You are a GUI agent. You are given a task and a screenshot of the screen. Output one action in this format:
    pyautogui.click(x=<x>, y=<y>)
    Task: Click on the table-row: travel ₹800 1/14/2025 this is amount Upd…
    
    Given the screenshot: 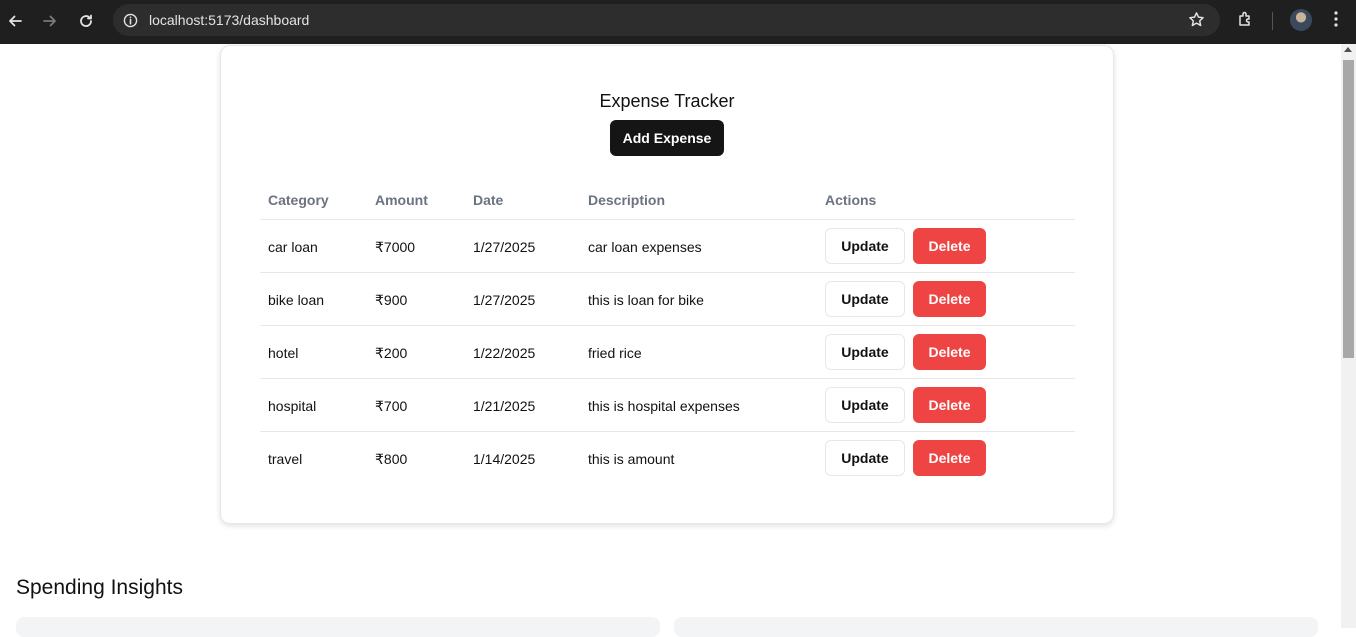 What is the action you would take?
    pyautogui.click(x=667, y=458)
    